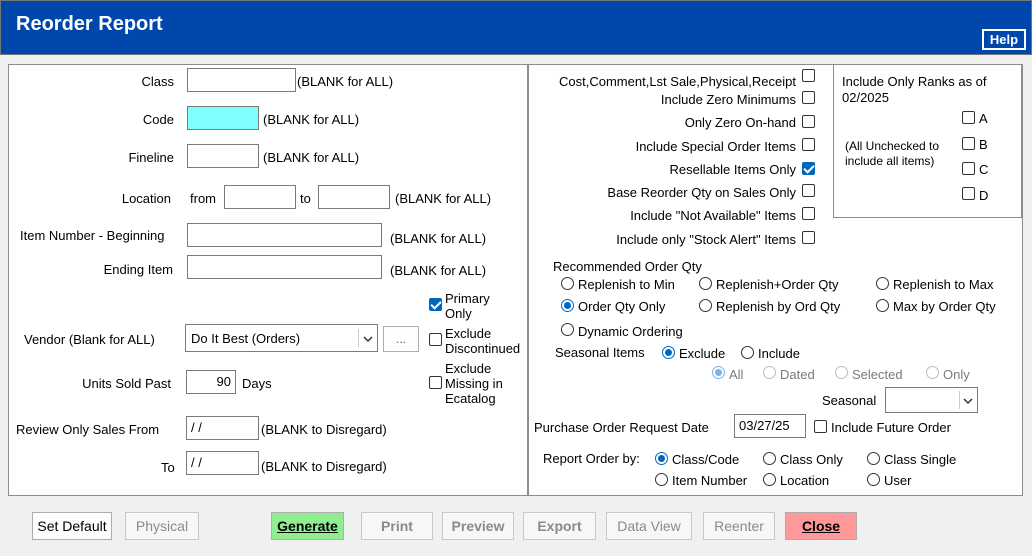 Image resolution: width=1032 pixels, height=556 pixels. Describe the element at coordinates (808, 75) in the screenshot. I see `check-cost-comment` at that location.